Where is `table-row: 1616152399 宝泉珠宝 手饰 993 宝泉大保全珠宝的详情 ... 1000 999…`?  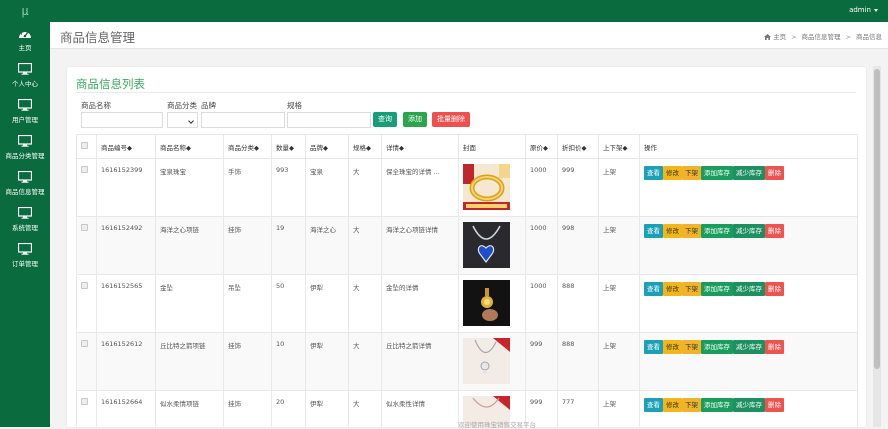
table-row: 1616152399 宝泉珠宝 手饰 993 宝泉大保全珠宝的详情 ... 1000 999… is located at coordinates (467, 187).